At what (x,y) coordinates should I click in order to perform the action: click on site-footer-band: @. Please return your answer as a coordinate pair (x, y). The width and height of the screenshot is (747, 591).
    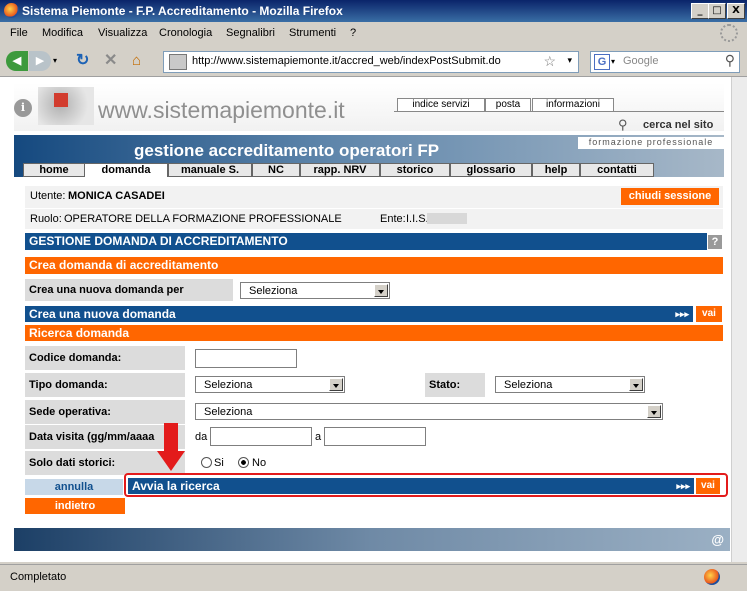
    Looking at the image, I should click on (372, 539).